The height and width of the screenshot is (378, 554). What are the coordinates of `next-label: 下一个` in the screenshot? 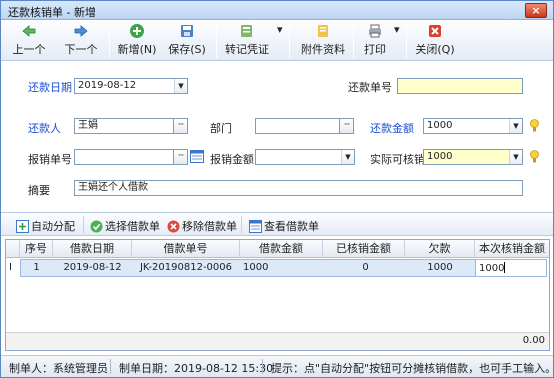 It's located at (81, 49).